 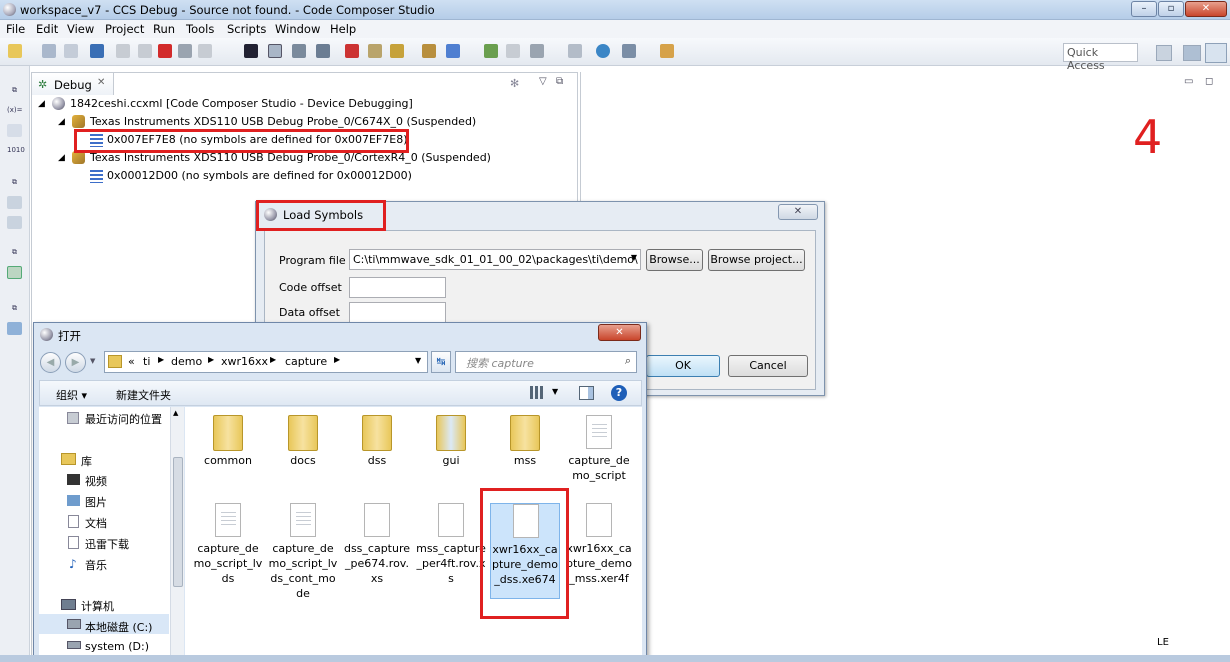 I want to click on nav-libraries: 库, so click(x=86, y=461).